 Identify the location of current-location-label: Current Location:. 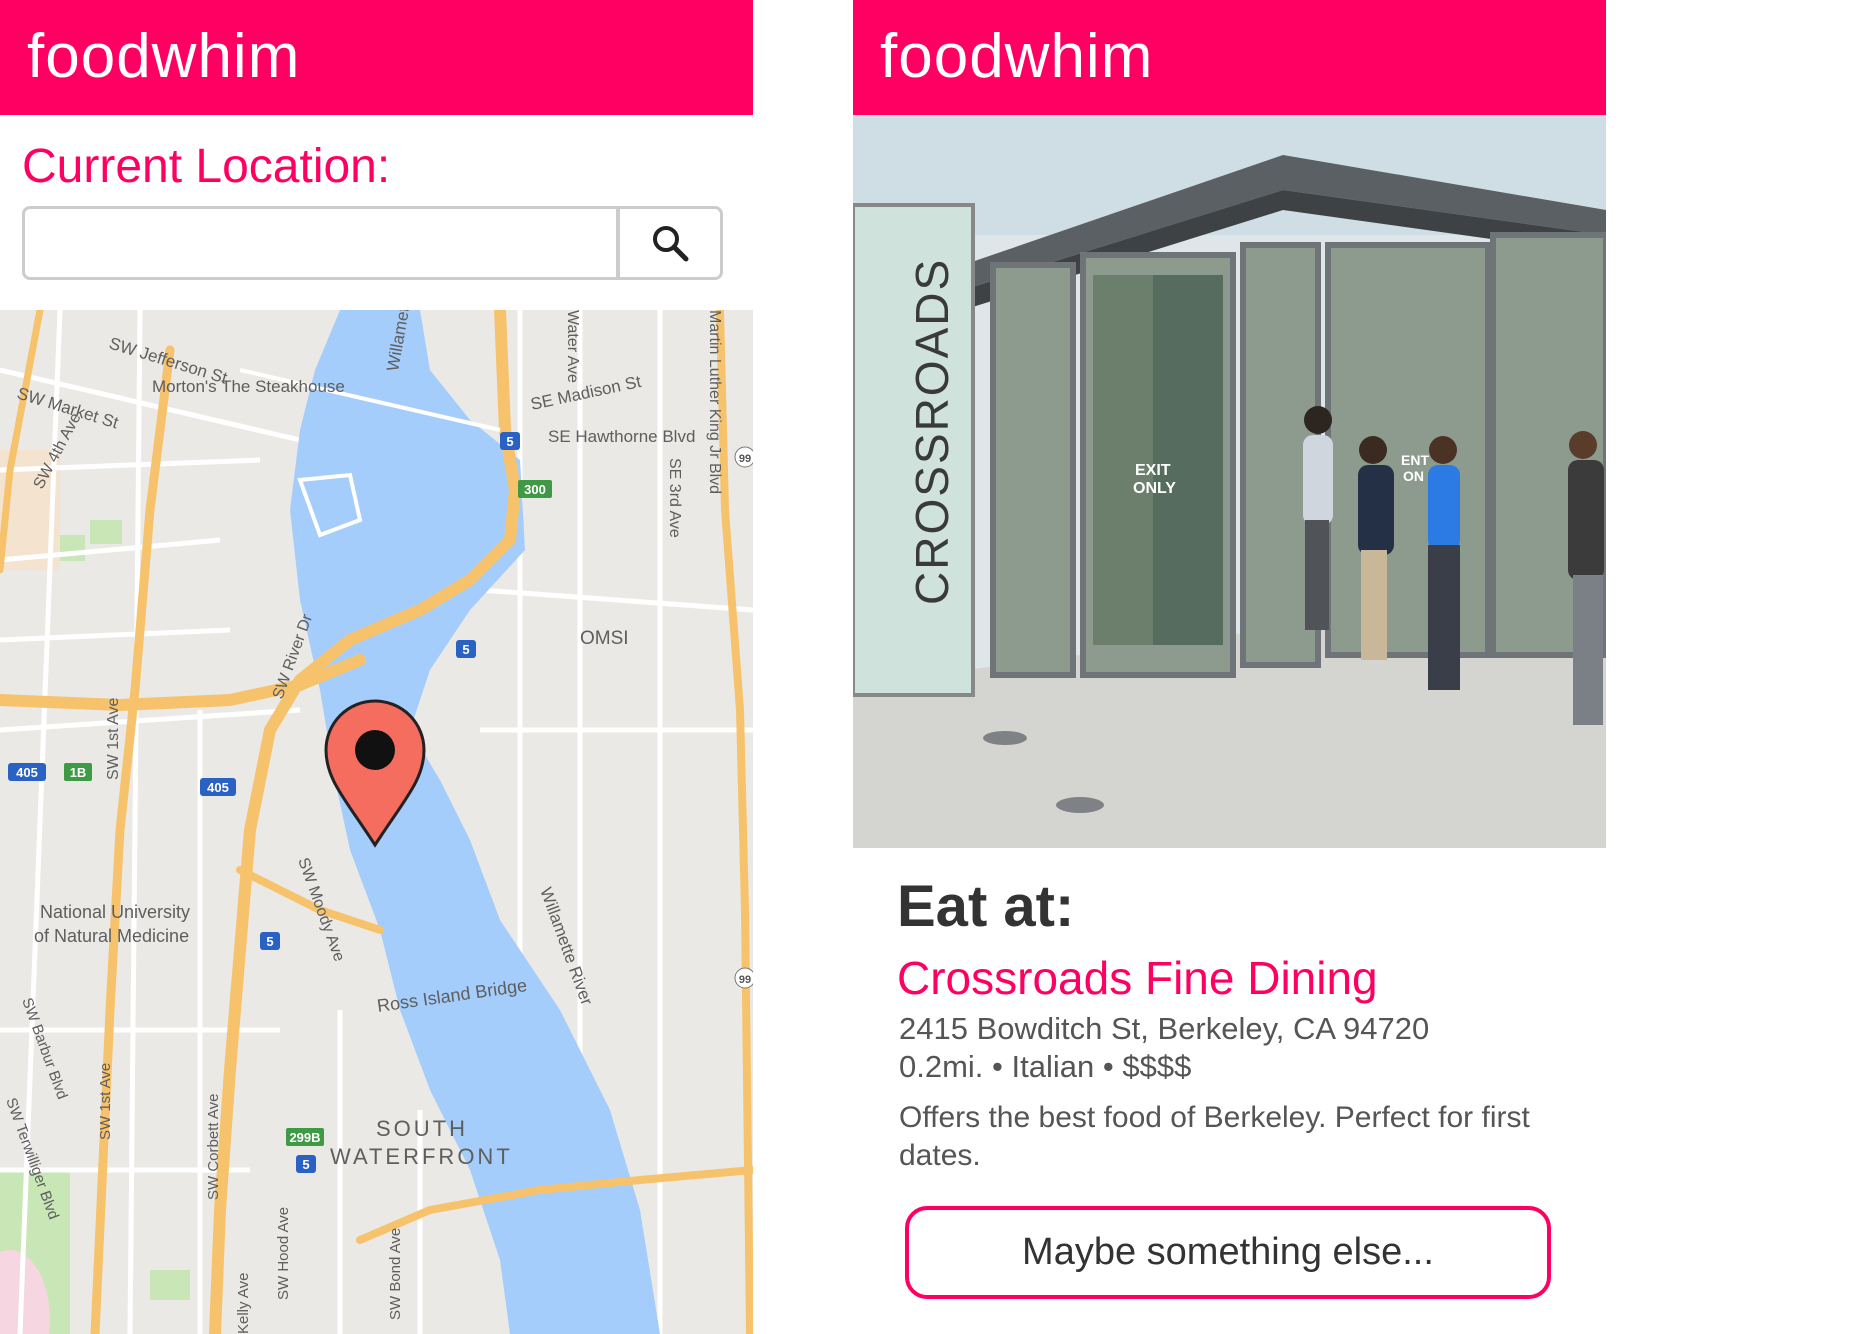
(206, 166).